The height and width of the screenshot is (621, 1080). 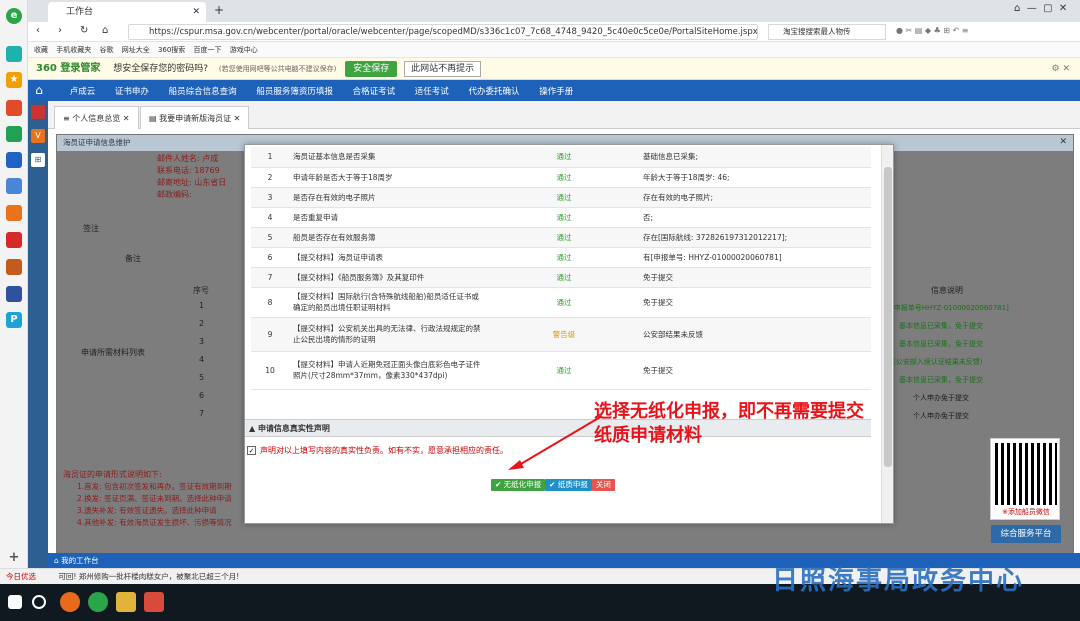 What do you see at coordinates (14, 16) in the screenshot?
I see `browser-logo-icon: e` at bounding box center [14, 16].